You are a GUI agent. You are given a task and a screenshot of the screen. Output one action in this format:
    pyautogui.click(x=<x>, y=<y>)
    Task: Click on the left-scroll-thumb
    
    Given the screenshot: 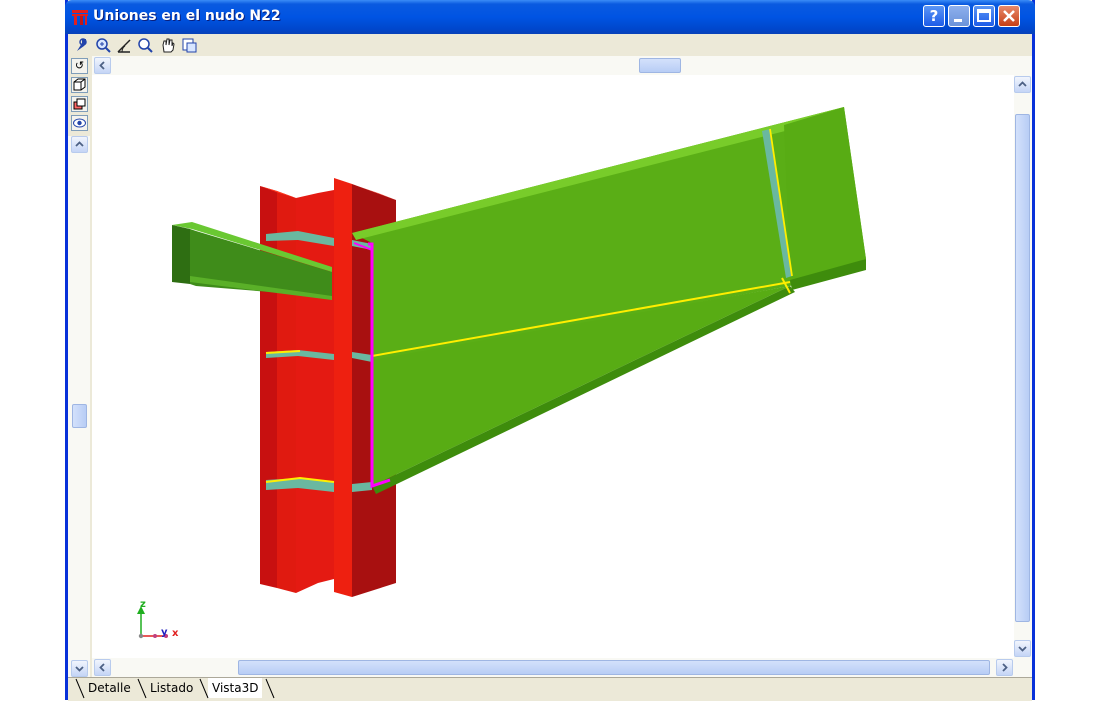 What is the action you would take?
    pyautogui.click(x=79, y=416)
    